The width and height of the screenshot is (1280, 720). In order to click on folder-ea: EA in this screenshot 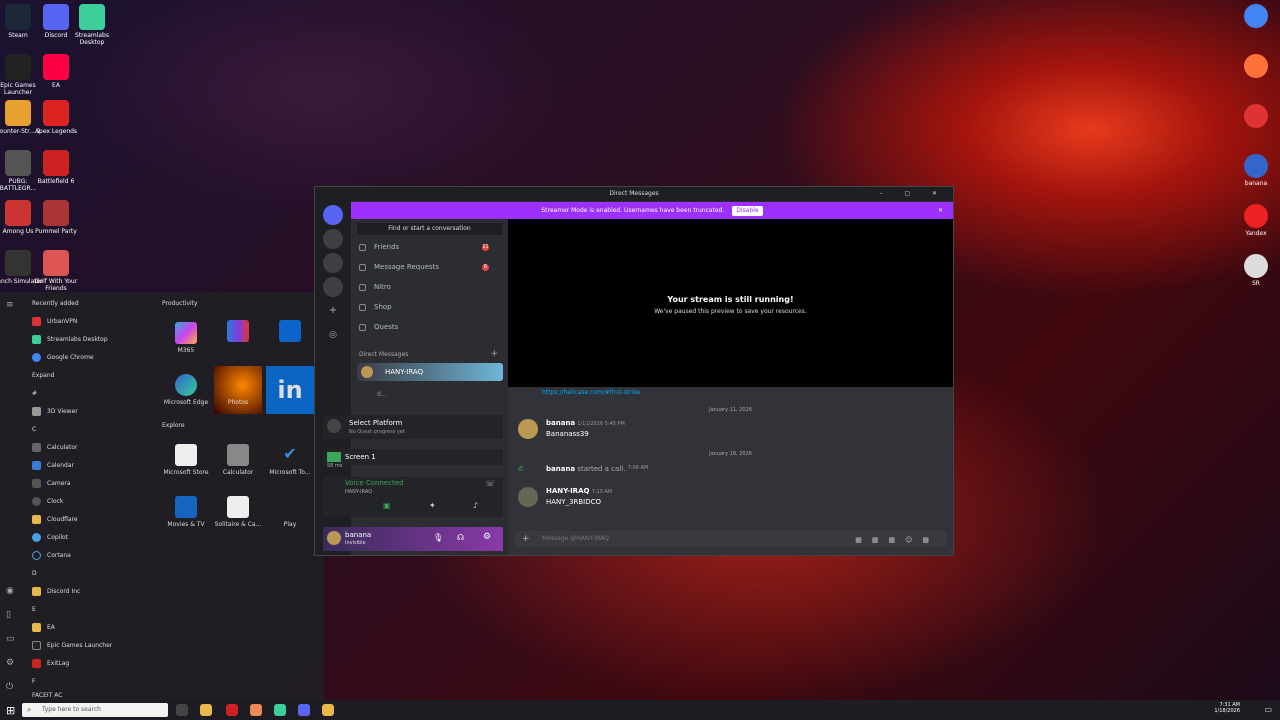, I will do `click(92, 627)`.